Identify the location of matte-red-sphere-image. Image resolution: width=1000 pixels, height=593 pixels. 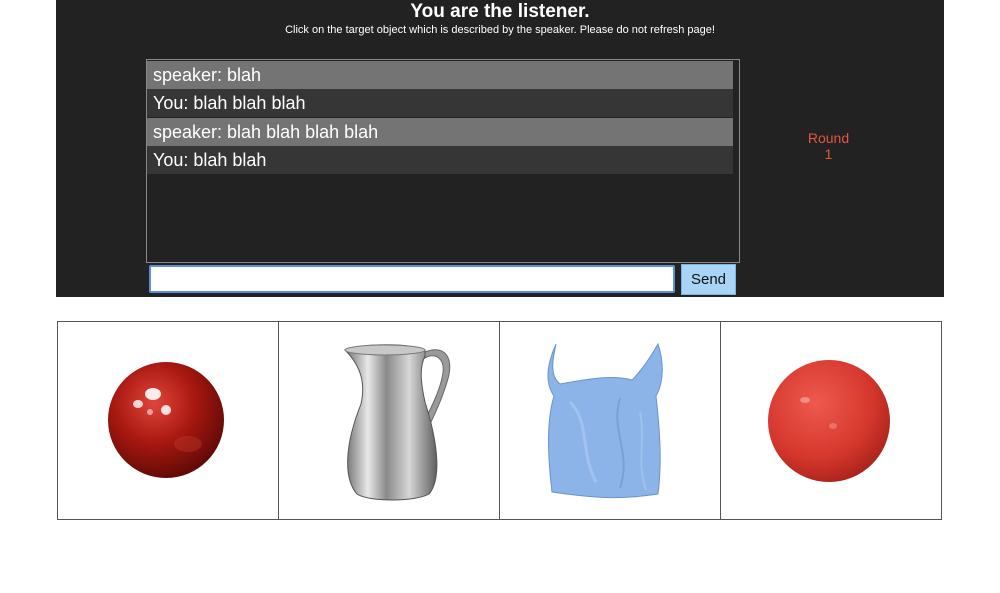
(829, 421).